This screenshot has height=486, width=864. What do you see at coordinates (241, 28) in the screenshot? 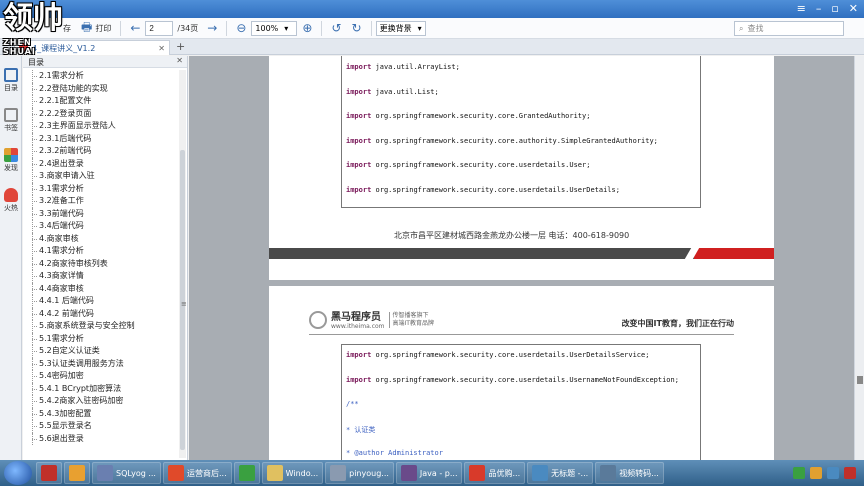
I see `zoom-out-button: ⊖` at bounding box center [241, 28].